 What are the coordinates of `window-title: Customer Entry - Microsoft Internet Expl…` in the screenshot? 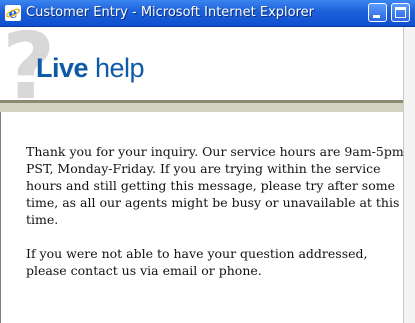 It's located at (170, 12).